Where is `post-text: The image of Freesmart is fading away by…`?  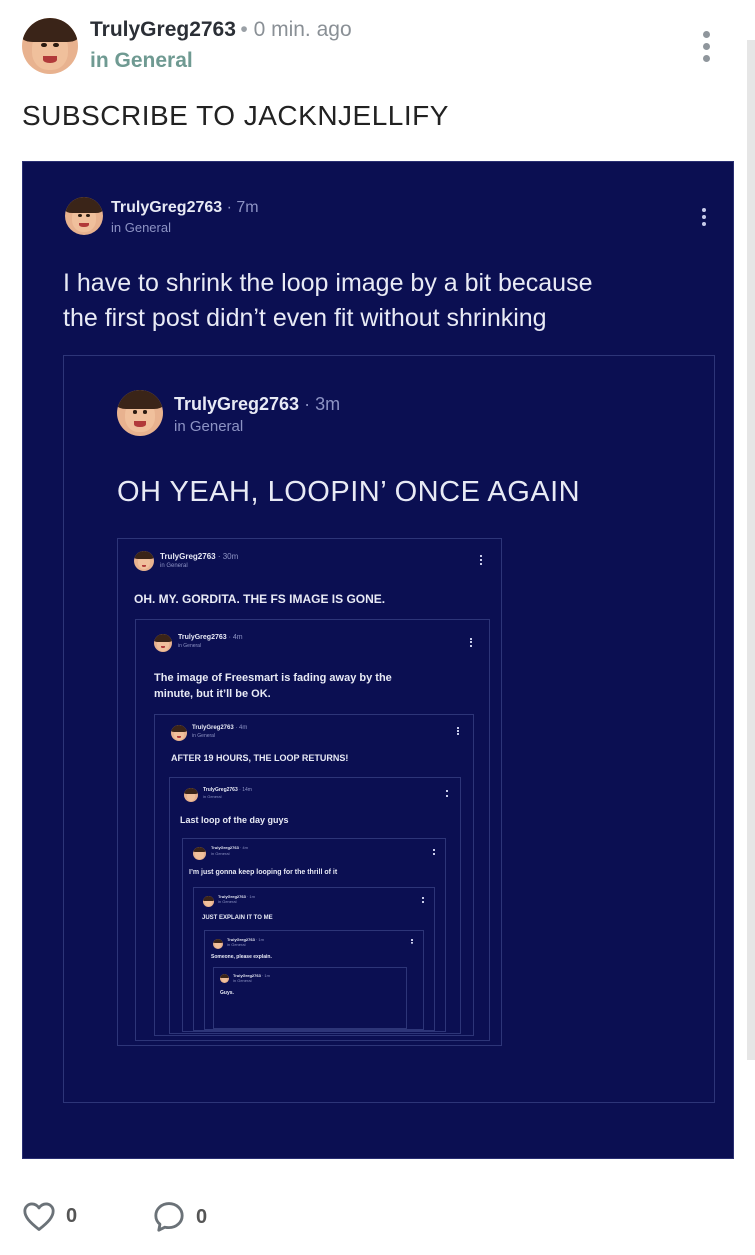 post-text: The image of Freesmart is fading away by… is located at coordinates (273, 686).